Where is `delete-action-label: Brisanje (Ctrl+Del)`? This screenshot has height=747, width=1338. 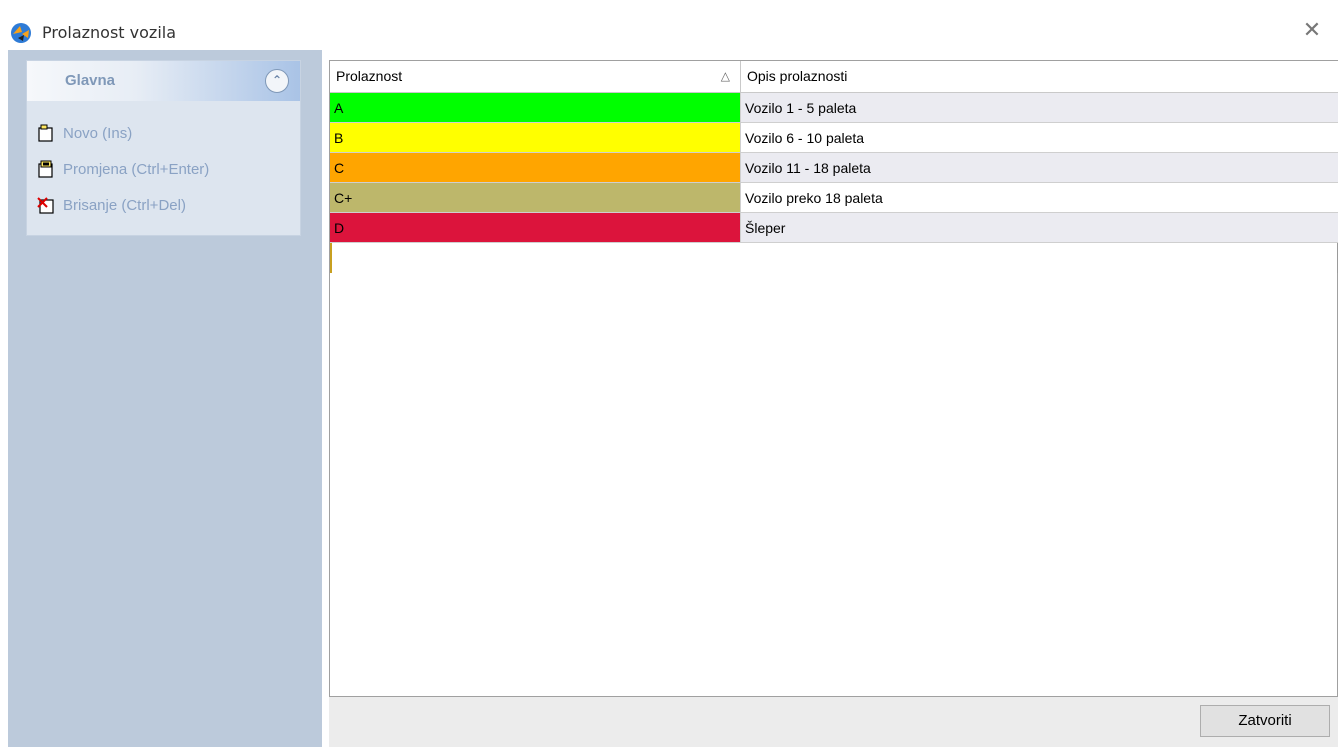
delete-action-label: Brisanje (Ctrl+Del) is located at coordinates (124, 205).